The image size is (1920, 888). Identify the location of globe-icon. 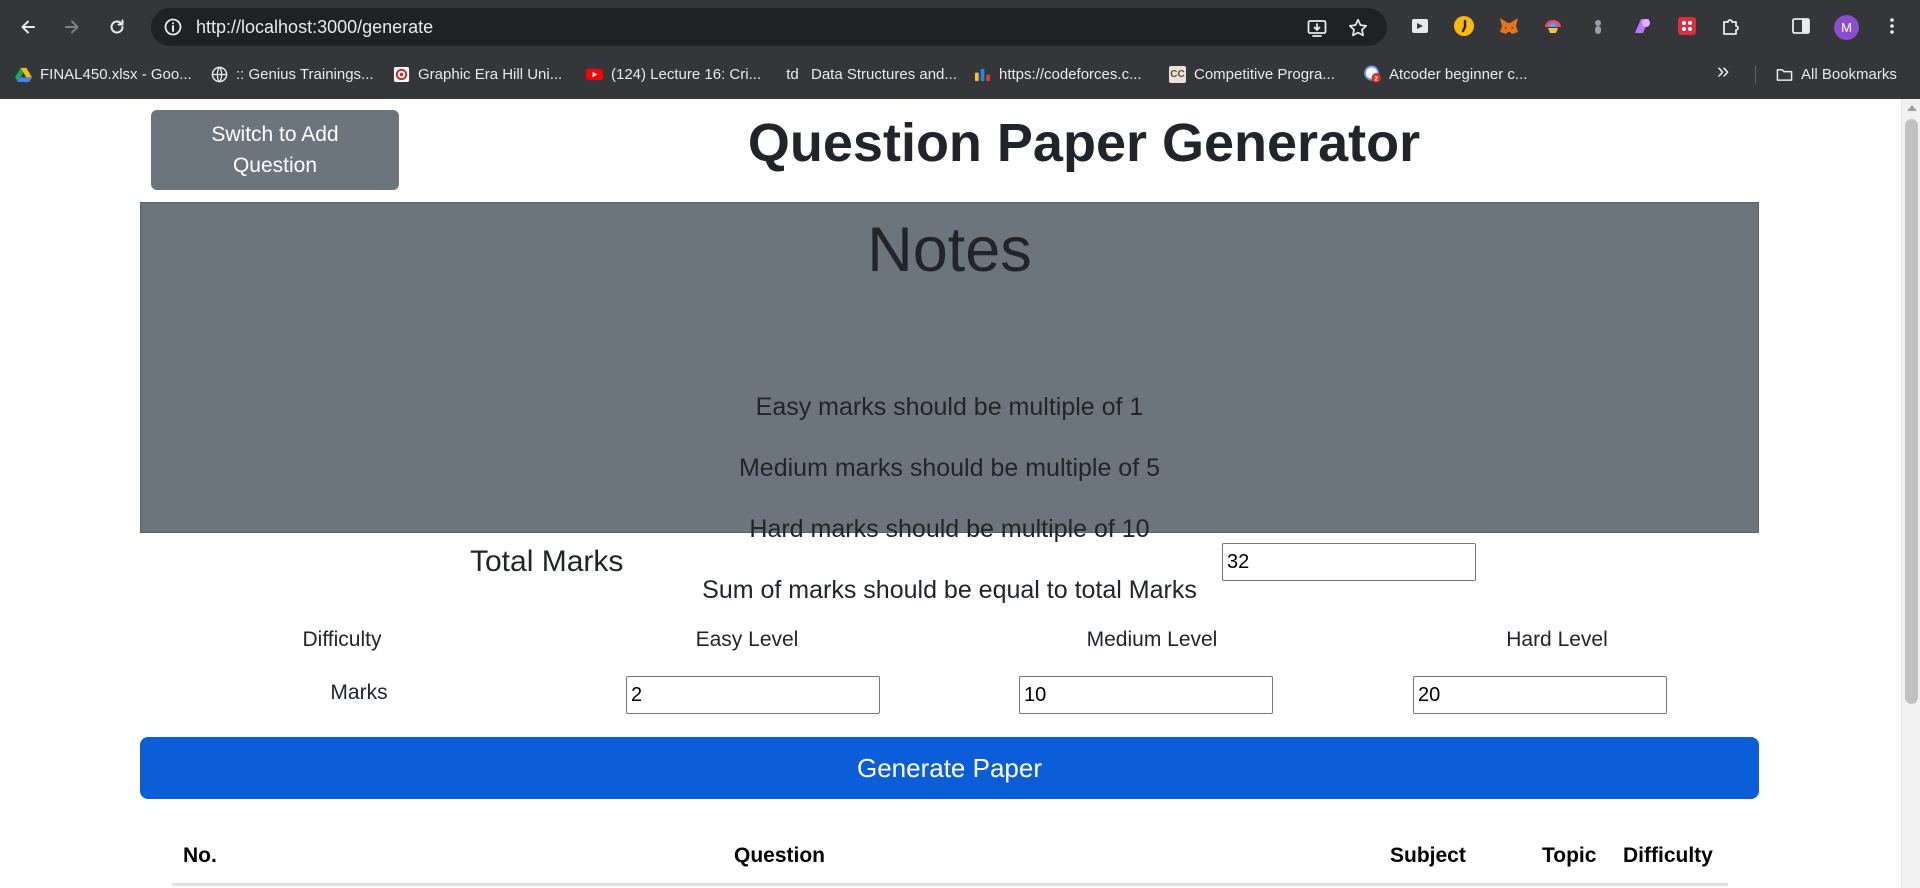
(219, 74).